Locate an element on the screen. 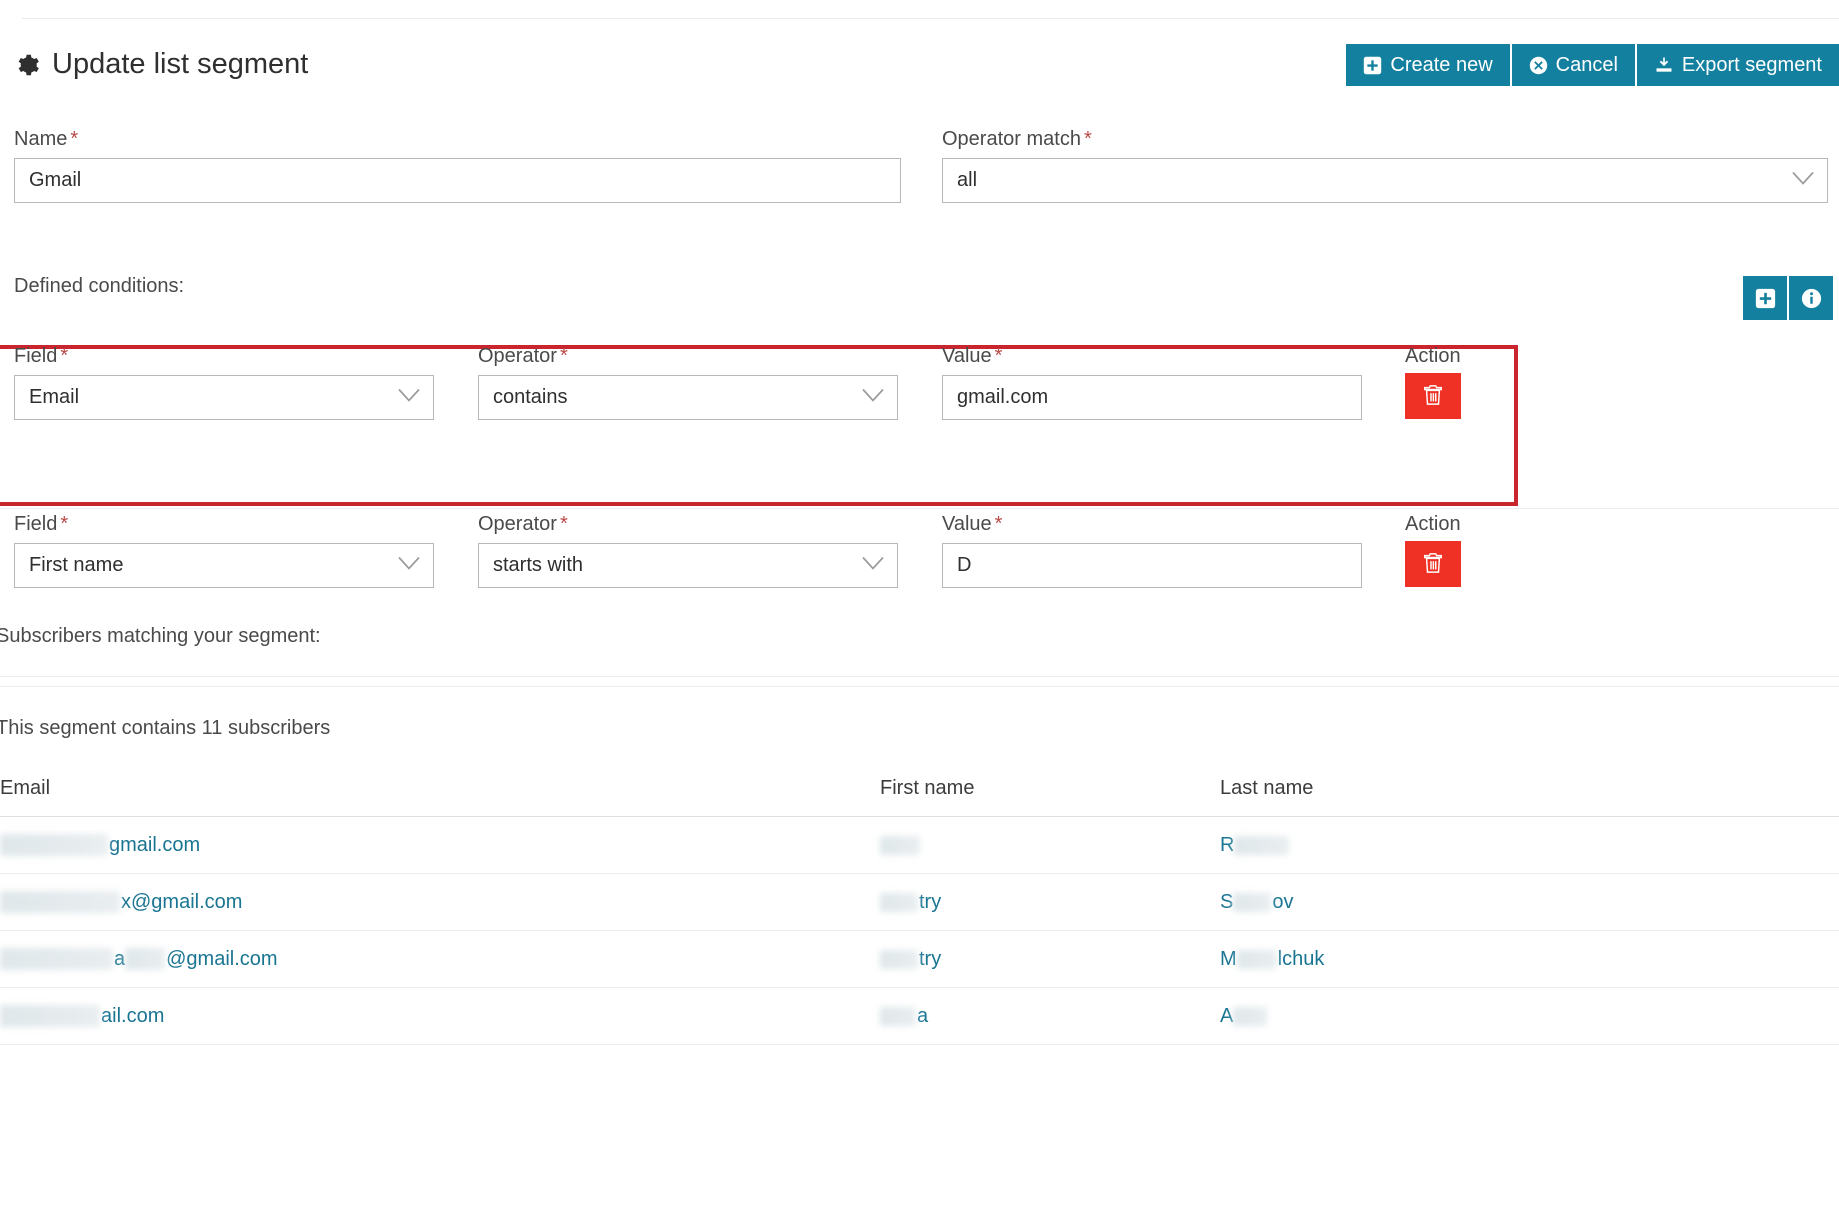  header-actions: Create new Cancel Export segment is located at coordinates (1592, 65).